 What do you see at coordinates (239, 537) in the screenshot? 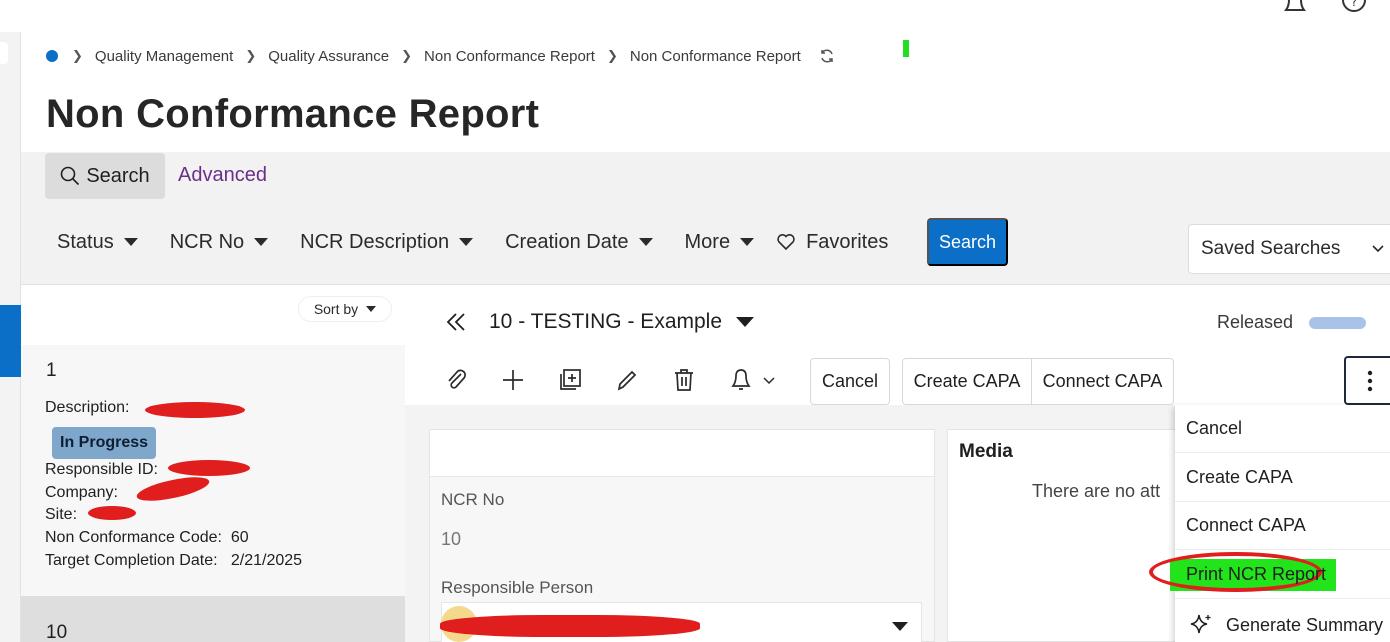
I see `ncr-code-value: 60` at bounding box center [239, 537].